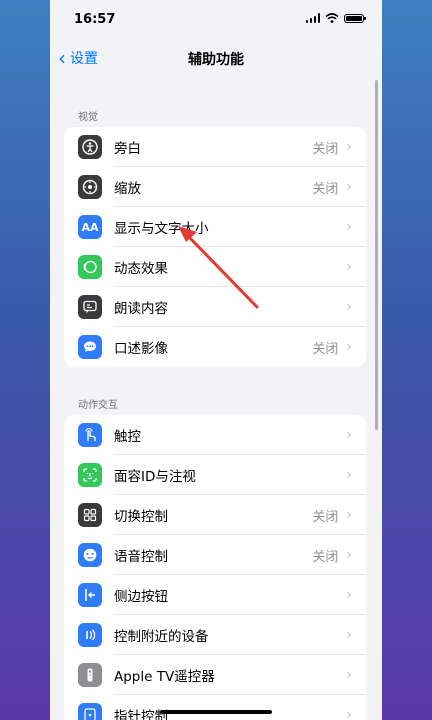 The width and height of the screenshot is (432, 720). I want to click on row-label: 触控, so click(127, 437).